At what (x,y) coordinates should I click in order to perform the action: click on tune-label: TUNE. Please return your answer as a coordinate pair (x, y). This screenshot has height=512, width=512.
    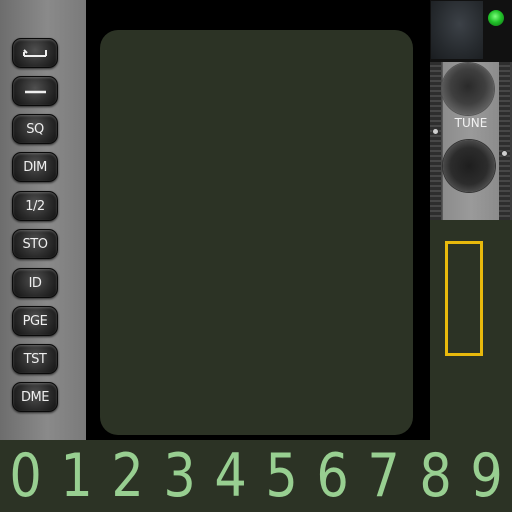
    Looking at the image, I should click on (471, 123).